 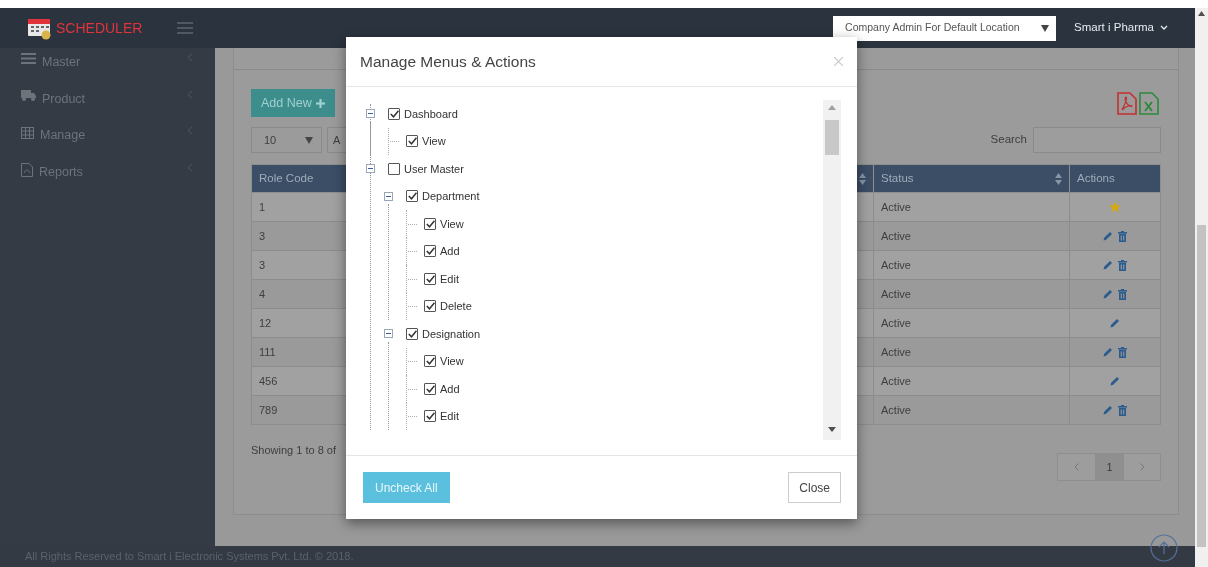 What do you see at coordinates (451, 196) in the screenshot?
I see `tree-label: Department` at bounding box center [451, 196].